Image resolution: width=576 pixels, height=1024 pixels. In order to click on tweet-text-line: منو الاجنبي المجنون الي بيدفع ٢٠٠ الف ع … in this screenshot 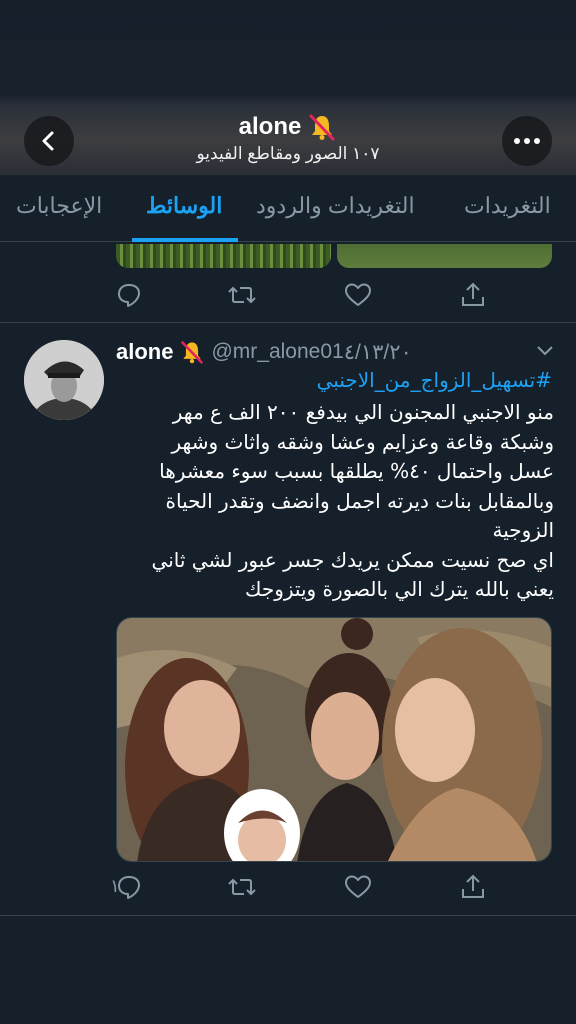, I will do `click(363, 412)`.